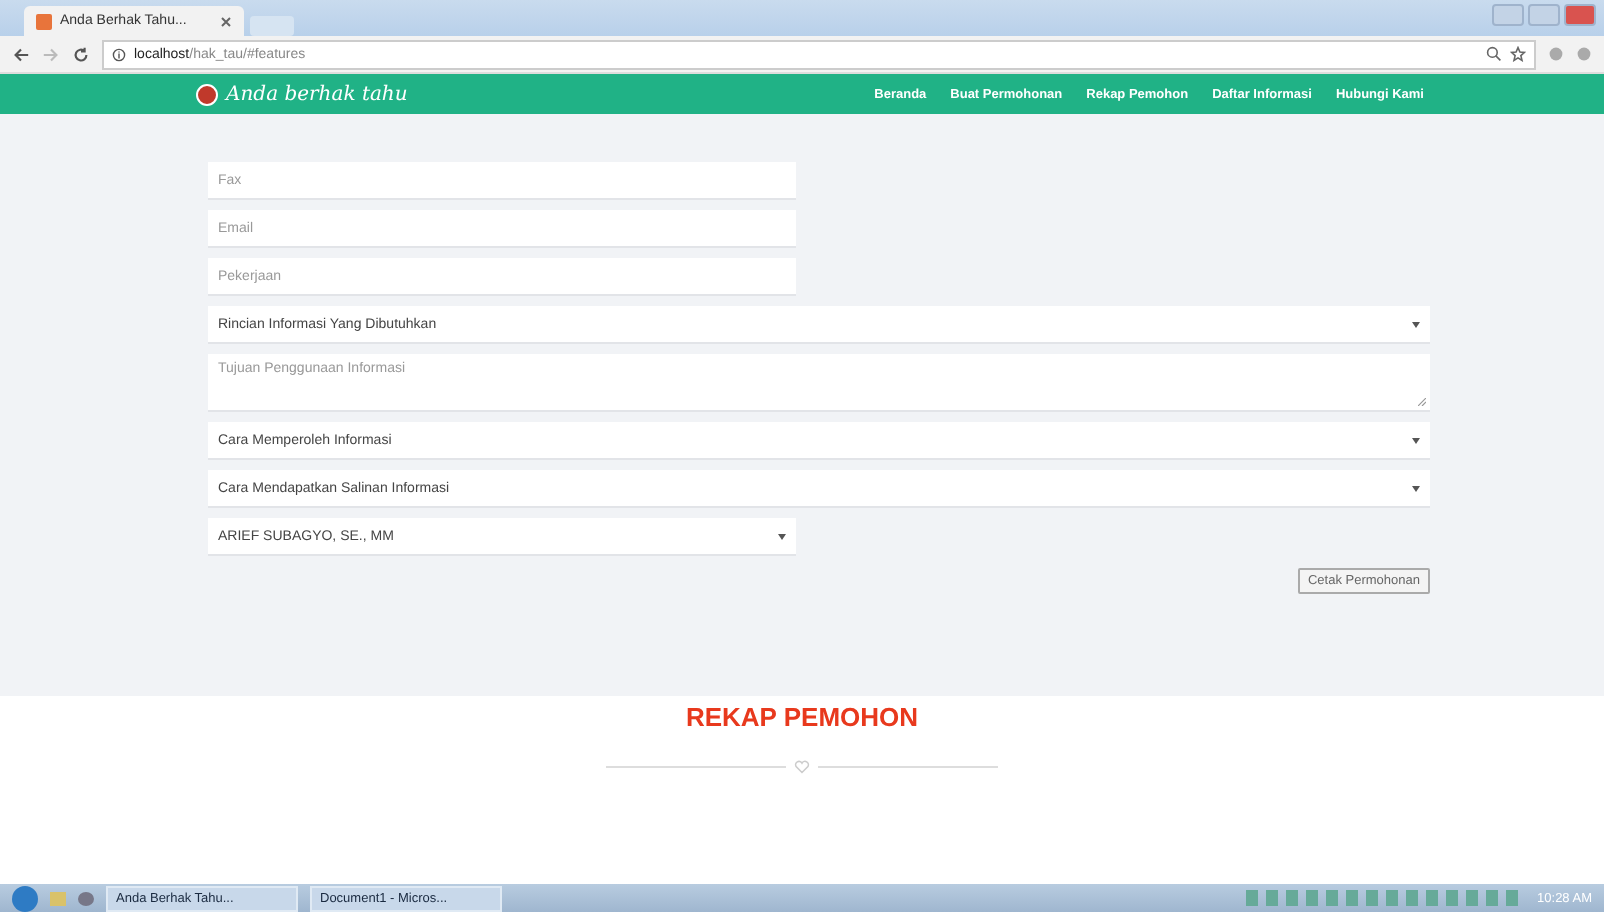 Image resolution: width=1604 pixels, height=912 pixels. Describe the element at coordinates (802, 717) in the screenshot. I see `section-title: REKAP PEMOHON` at that location.